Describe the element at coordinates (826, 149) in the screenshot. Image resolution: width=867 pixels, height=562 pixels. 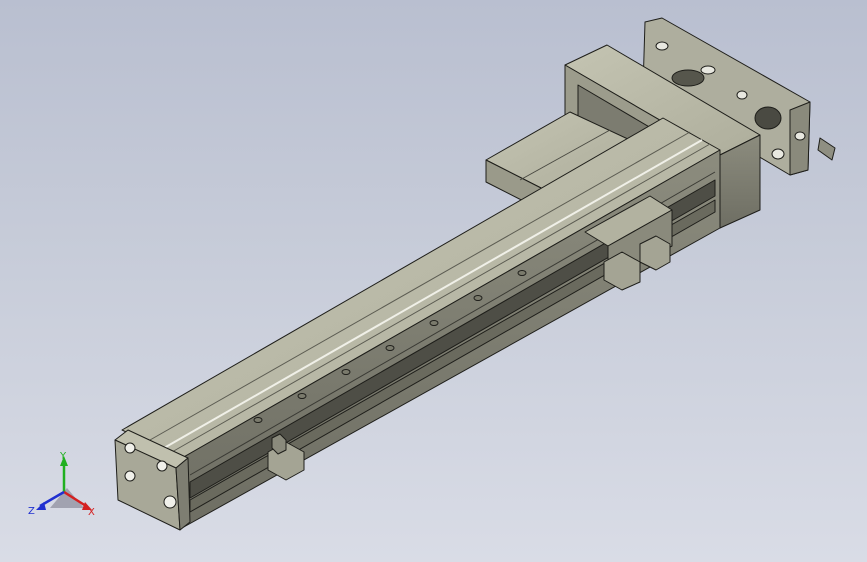
I see `flange-shaft-tip` at that location.